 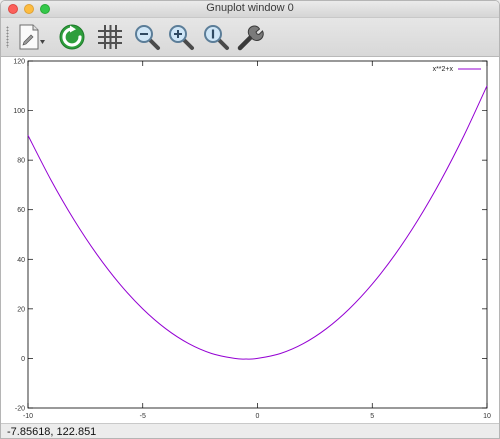 What do you see at coordinates (52, 432) in the screenshot?
I see `mouse-coordinates: -7.85618, 122.851` at bounding box center [52, 432].